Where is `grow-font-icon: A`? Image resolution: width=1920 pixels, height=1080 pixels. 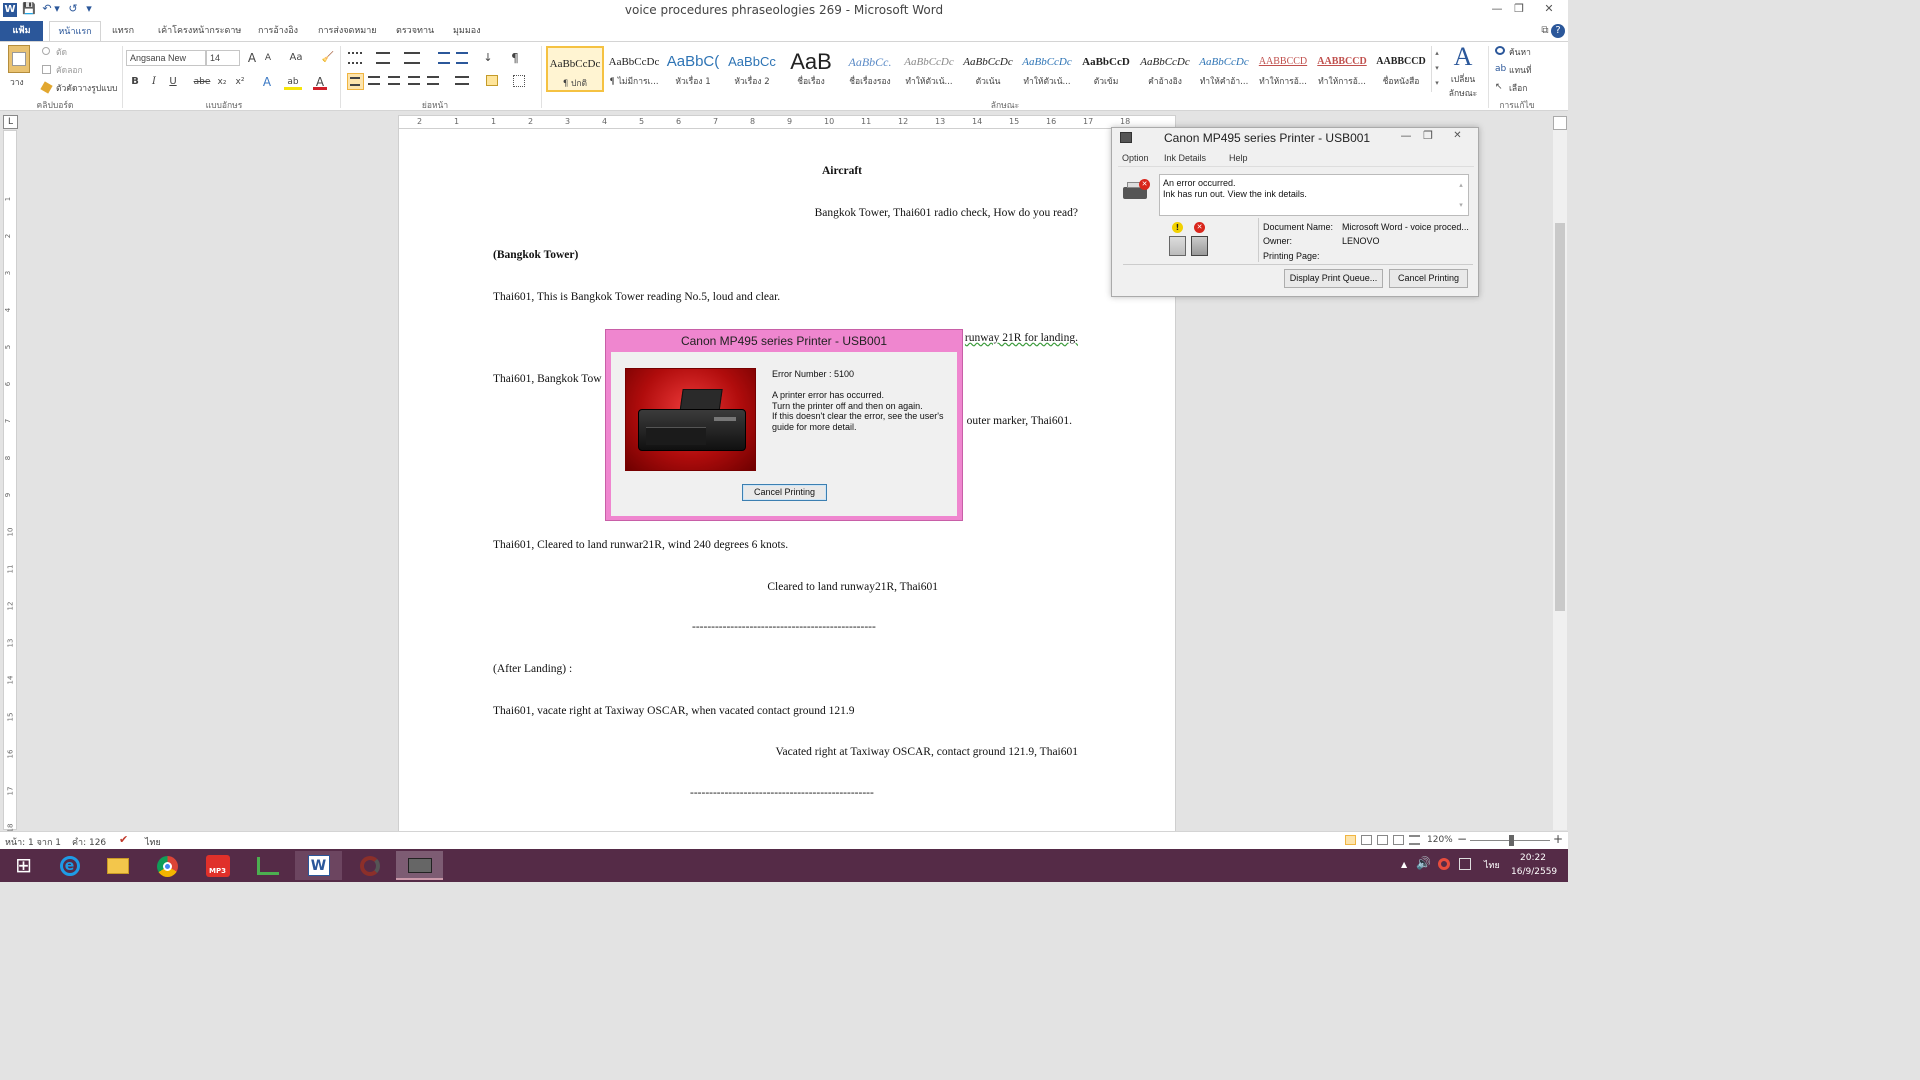
grow-font-icon: A is located at coordinates (252, 58).